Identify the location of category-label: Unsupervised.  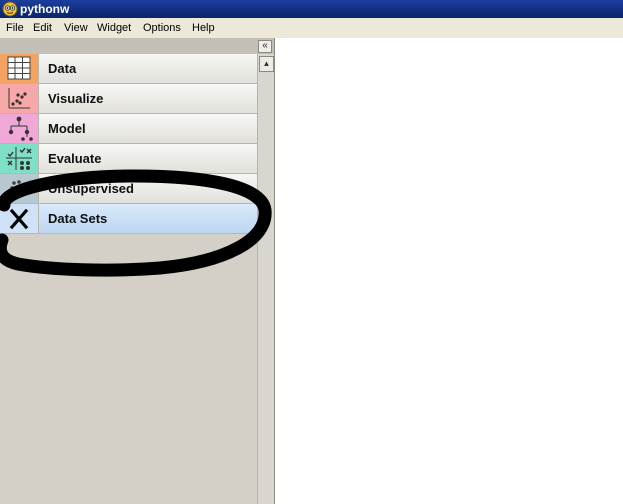
(91, 188).